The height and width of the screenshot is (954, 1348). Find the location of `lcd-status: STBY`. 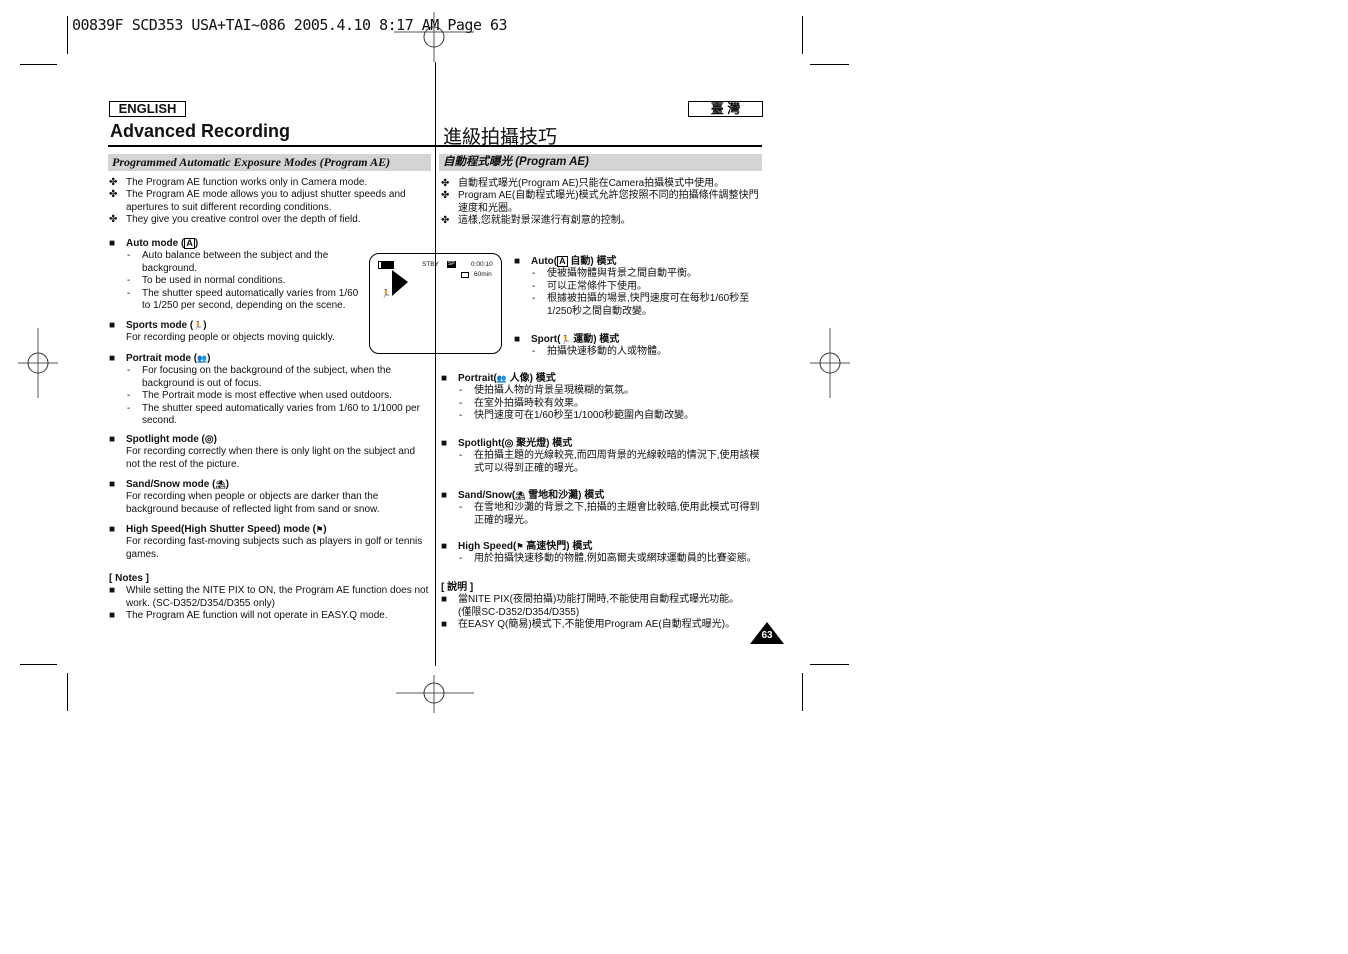

lcd-status: STBY is located at coordinates (430, 264).